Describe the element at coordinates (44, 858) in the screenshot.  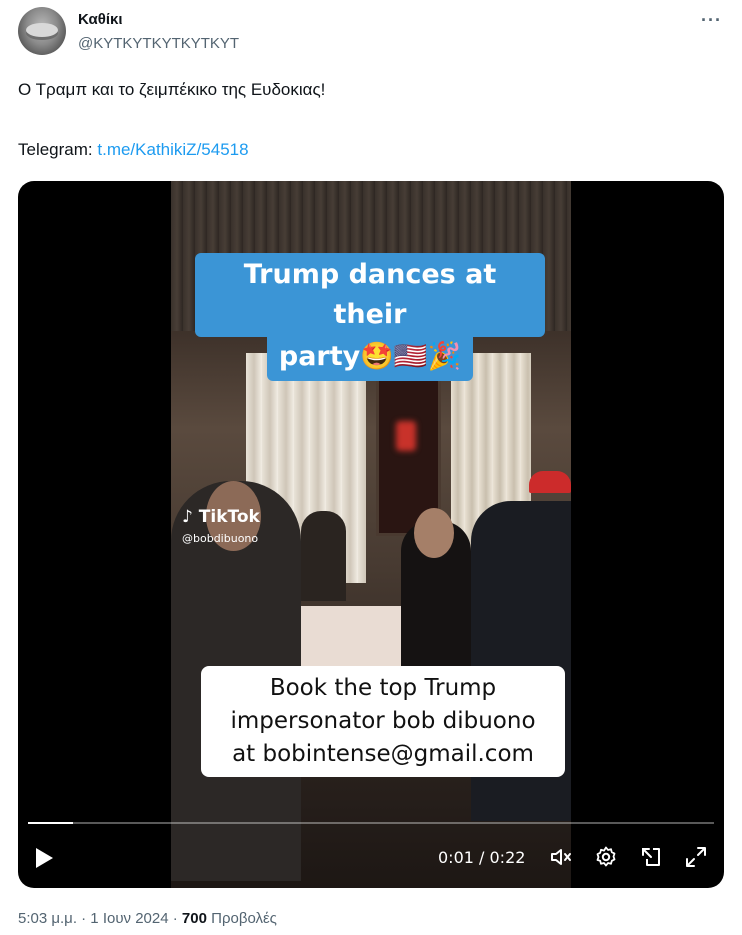
I see `play-icon` at that location.